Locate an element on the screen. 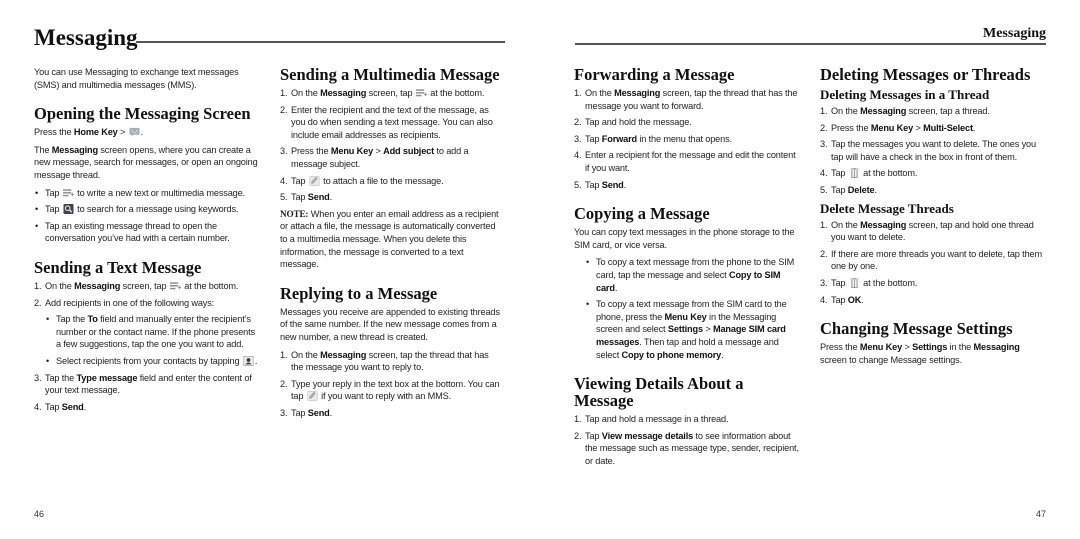  step-item: 4. Tap to attach a file to the message. is located at coordinates (391, 181).